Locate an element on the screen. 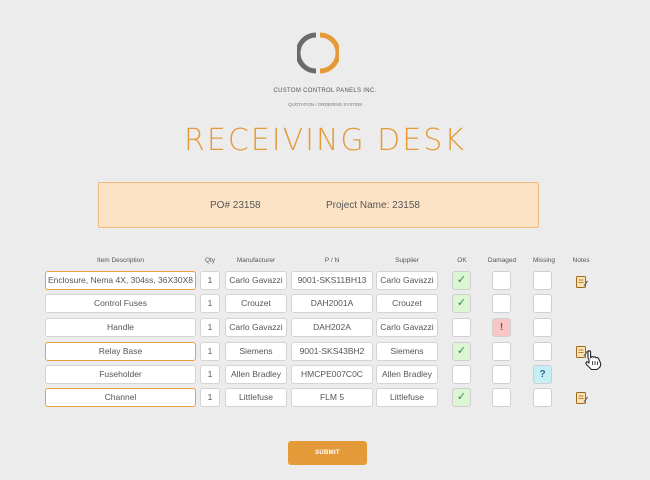 This screenshot has width=650, height=480. missing-checkbox: ? is located at coordinates (542, 374).